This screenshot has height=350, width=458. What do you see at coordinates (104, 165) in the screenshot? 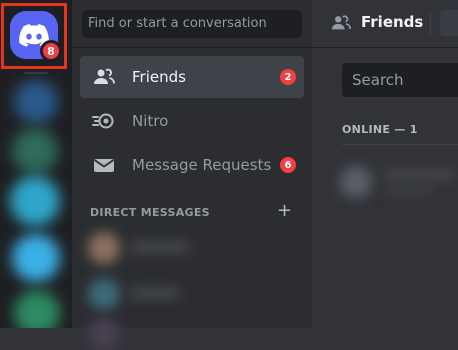
I see `envelope-icon` at bounding box center [104, 165].